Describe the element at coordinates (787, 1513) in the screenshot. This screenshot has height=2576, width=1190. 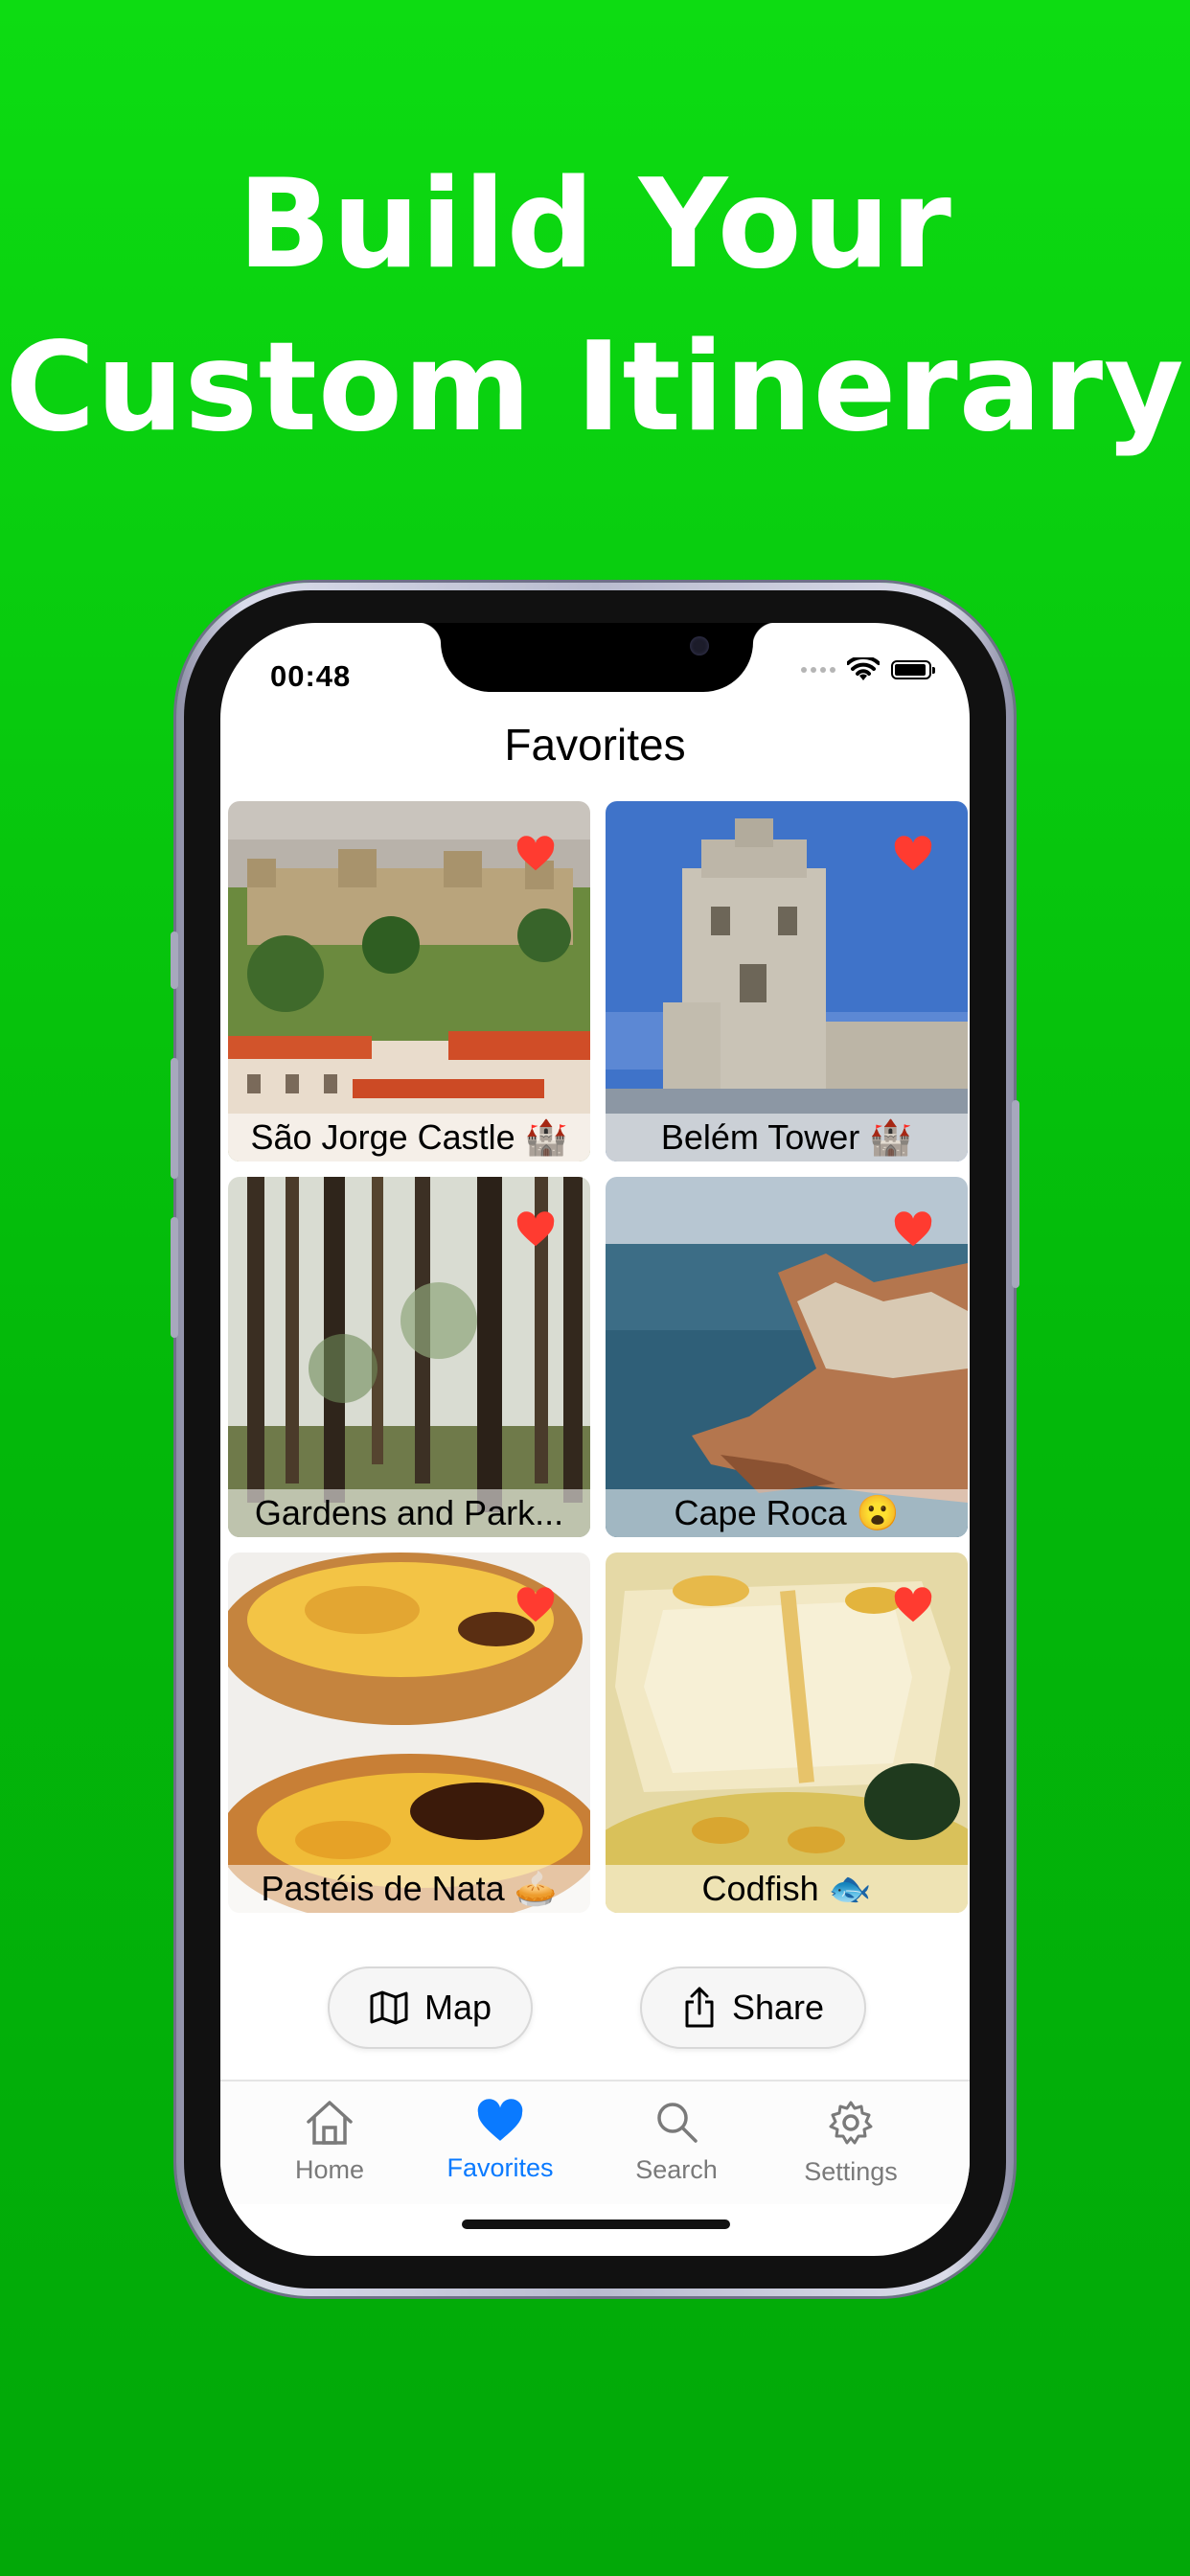
I see `favorite-label: Cape Roca 😮` at that location.